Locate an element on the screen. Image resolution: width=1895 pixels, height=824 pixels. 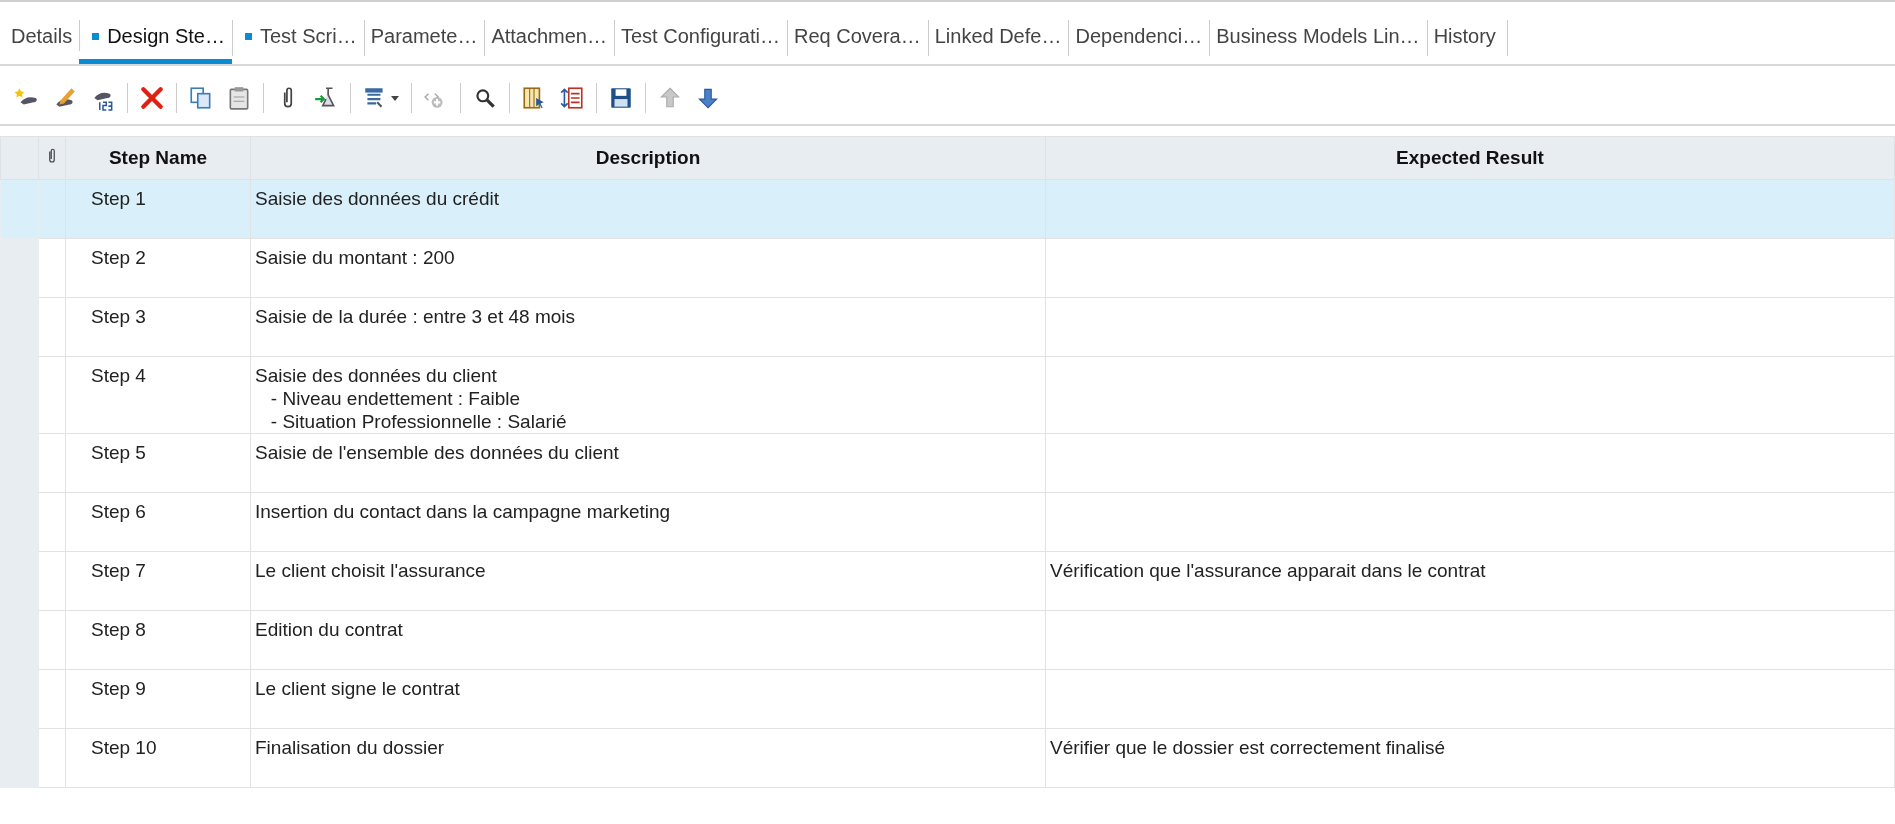
table-row: Step 4 Saisie des données du client - Niveau endettement : Faible - Situation Professionnelle : Salarié is located at coordinates (947, 395).